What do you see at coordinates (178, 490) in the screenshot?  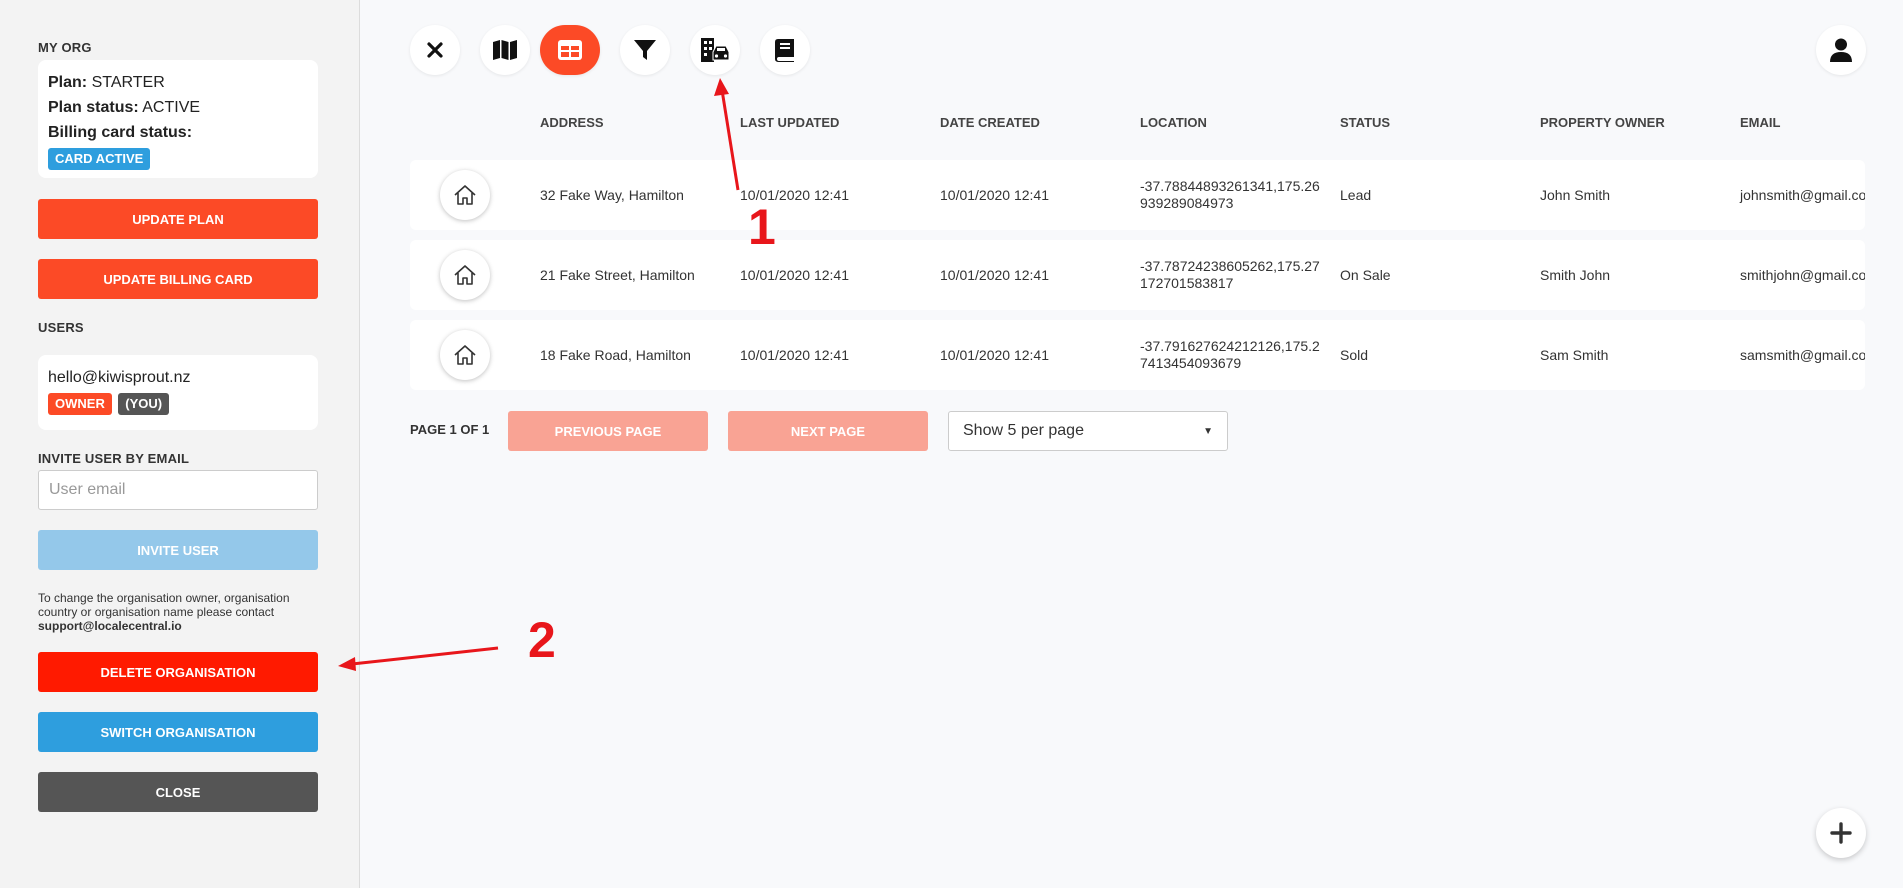 I see `invite-email-input` at bounding box center [178, 490].